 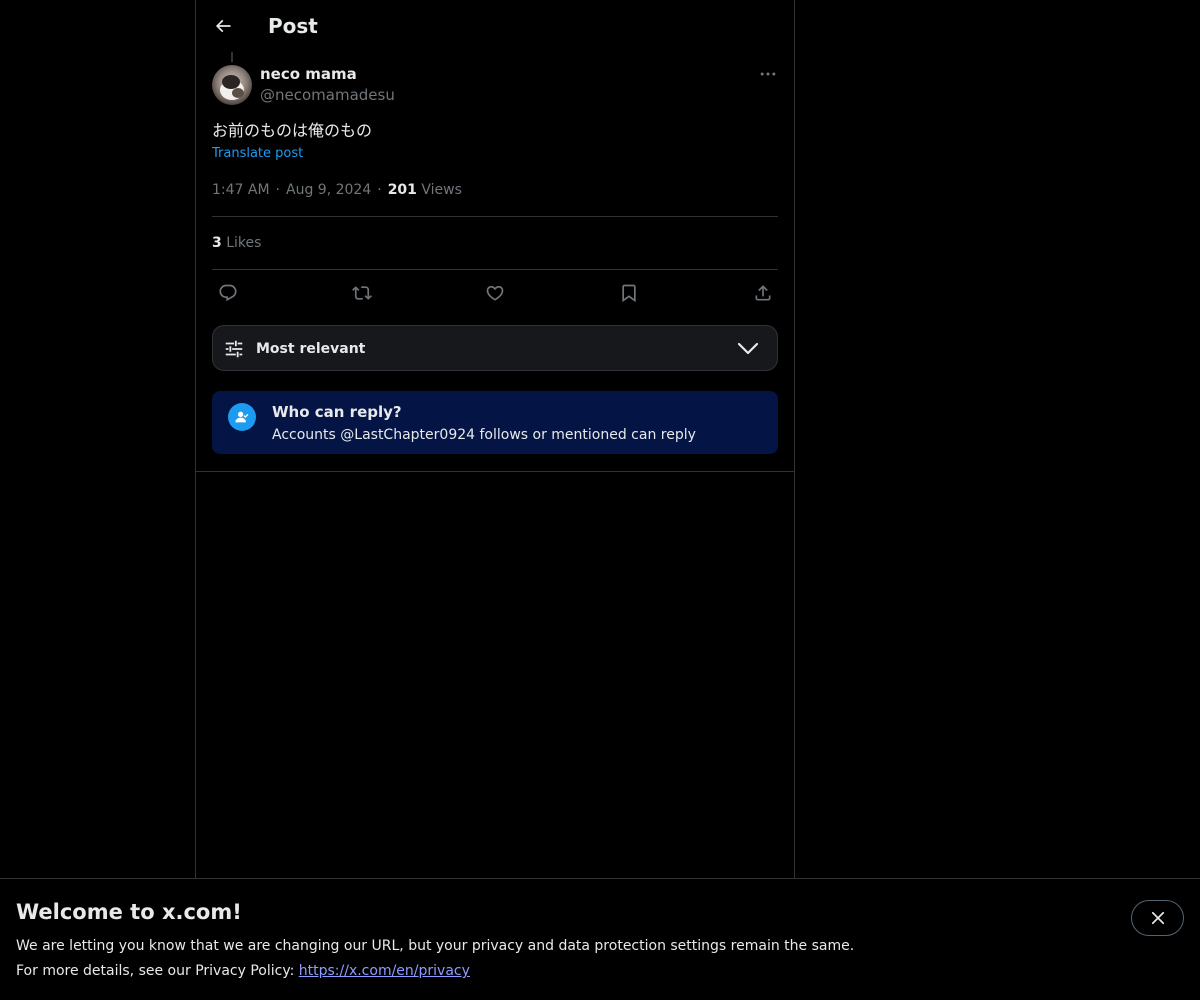 I want to click on sliders-icon, so click(x=234, y=349).